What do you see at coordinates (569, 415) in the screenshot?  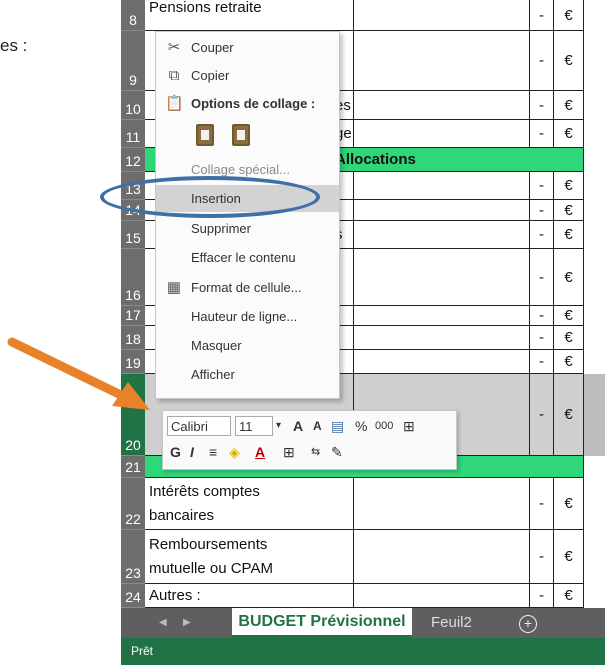 I see `cell-euro-row-20: €` at bounding box center [569, 415].